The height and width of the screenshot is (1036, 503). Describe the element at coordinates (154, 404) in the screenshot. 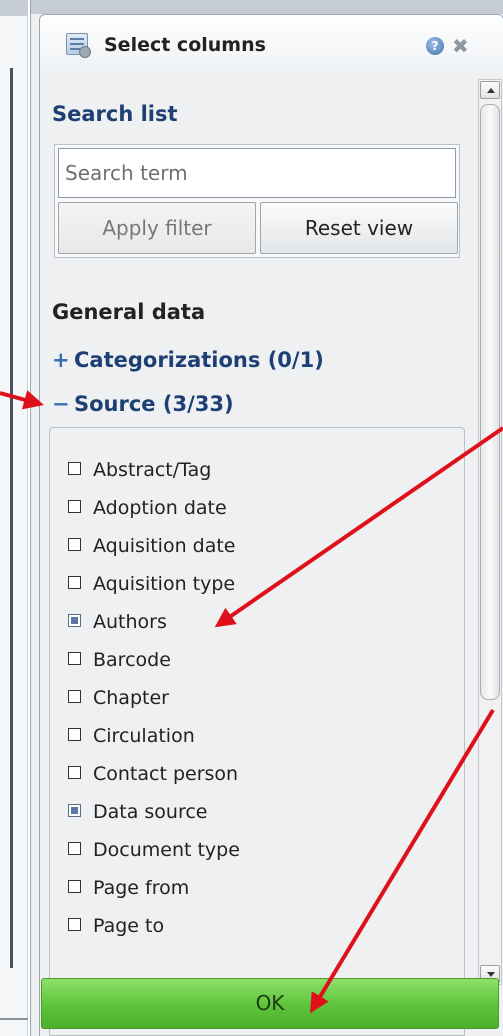

I see `source-label: Source (3/33)` at that location.